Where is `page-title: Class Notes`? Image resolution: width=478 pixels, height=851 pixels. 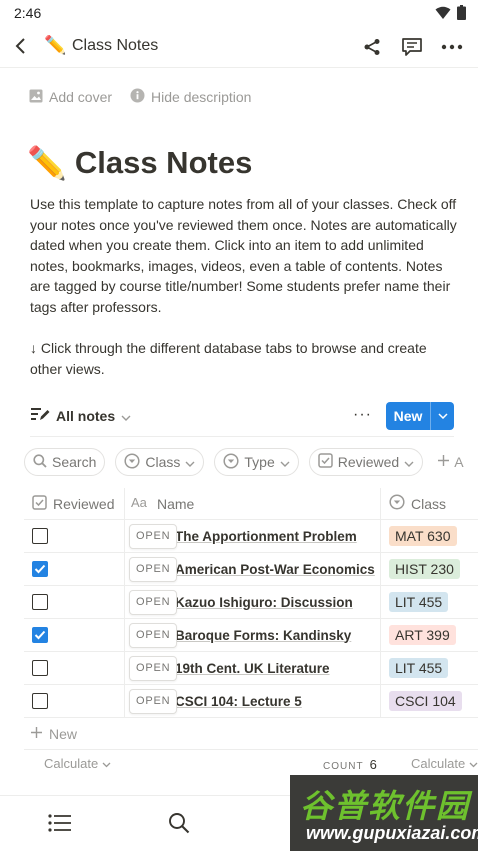 page-title: Class Notes is located at coordinates (163, 163).